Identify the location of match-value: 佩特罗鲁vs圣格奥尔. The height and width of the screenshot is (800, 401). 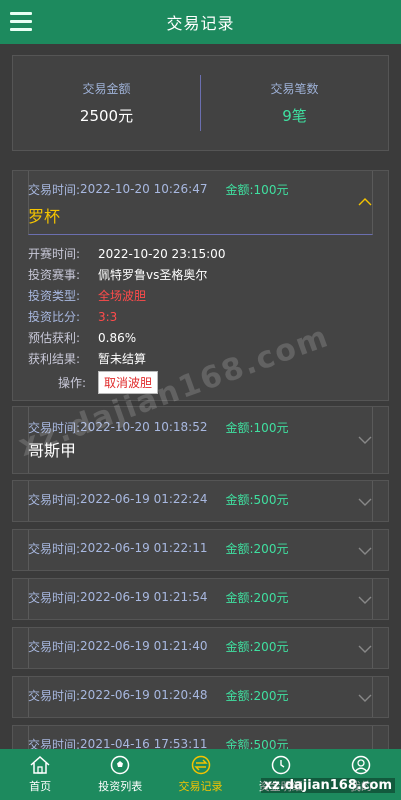
(153, 275).